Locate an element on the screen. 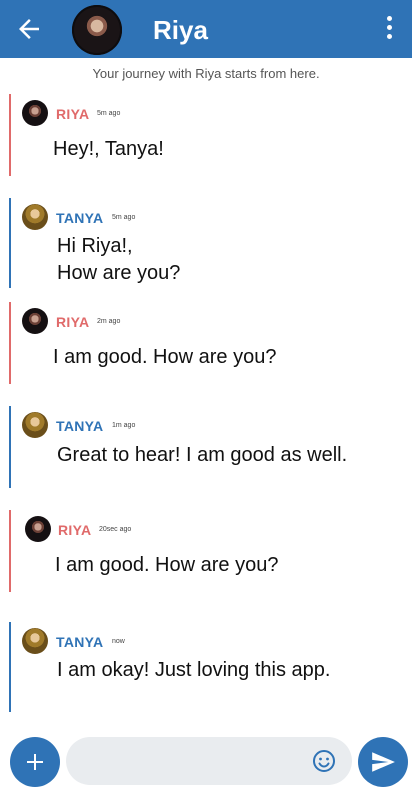  message-text: I am okay! Just loving this app. is located at coordinates (194, 670).